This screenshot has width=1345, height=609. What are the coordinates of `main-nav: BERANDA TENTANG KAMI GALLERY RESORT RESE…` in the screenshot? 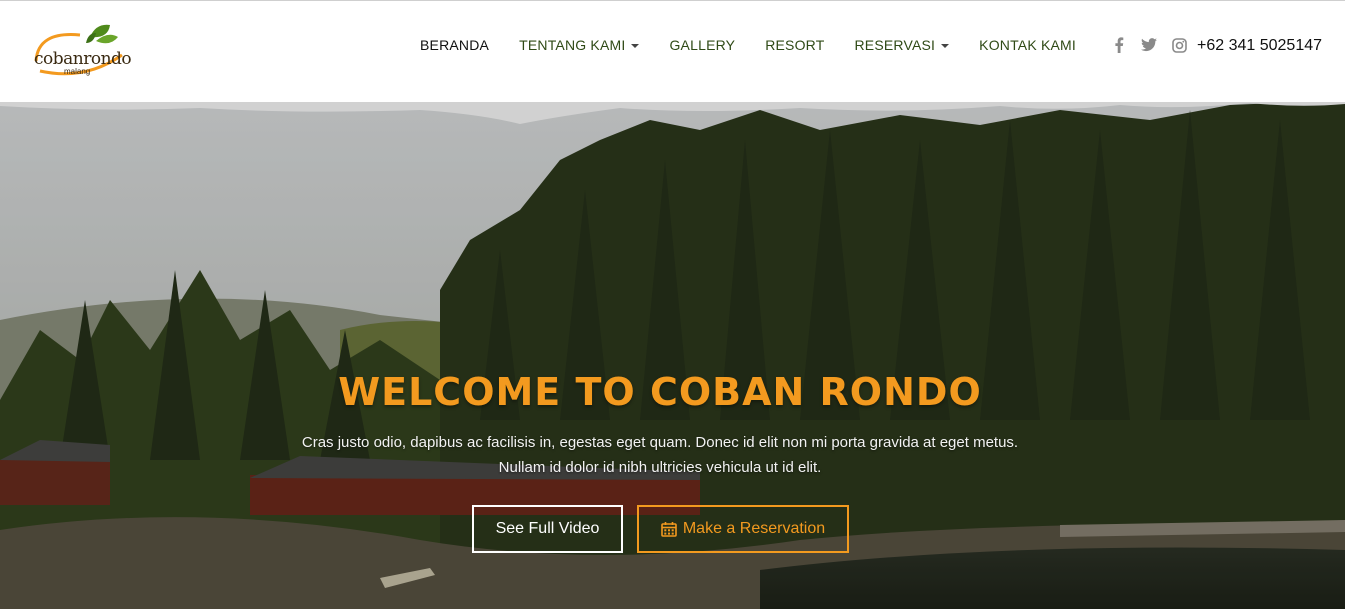 It's located at (763, 45).